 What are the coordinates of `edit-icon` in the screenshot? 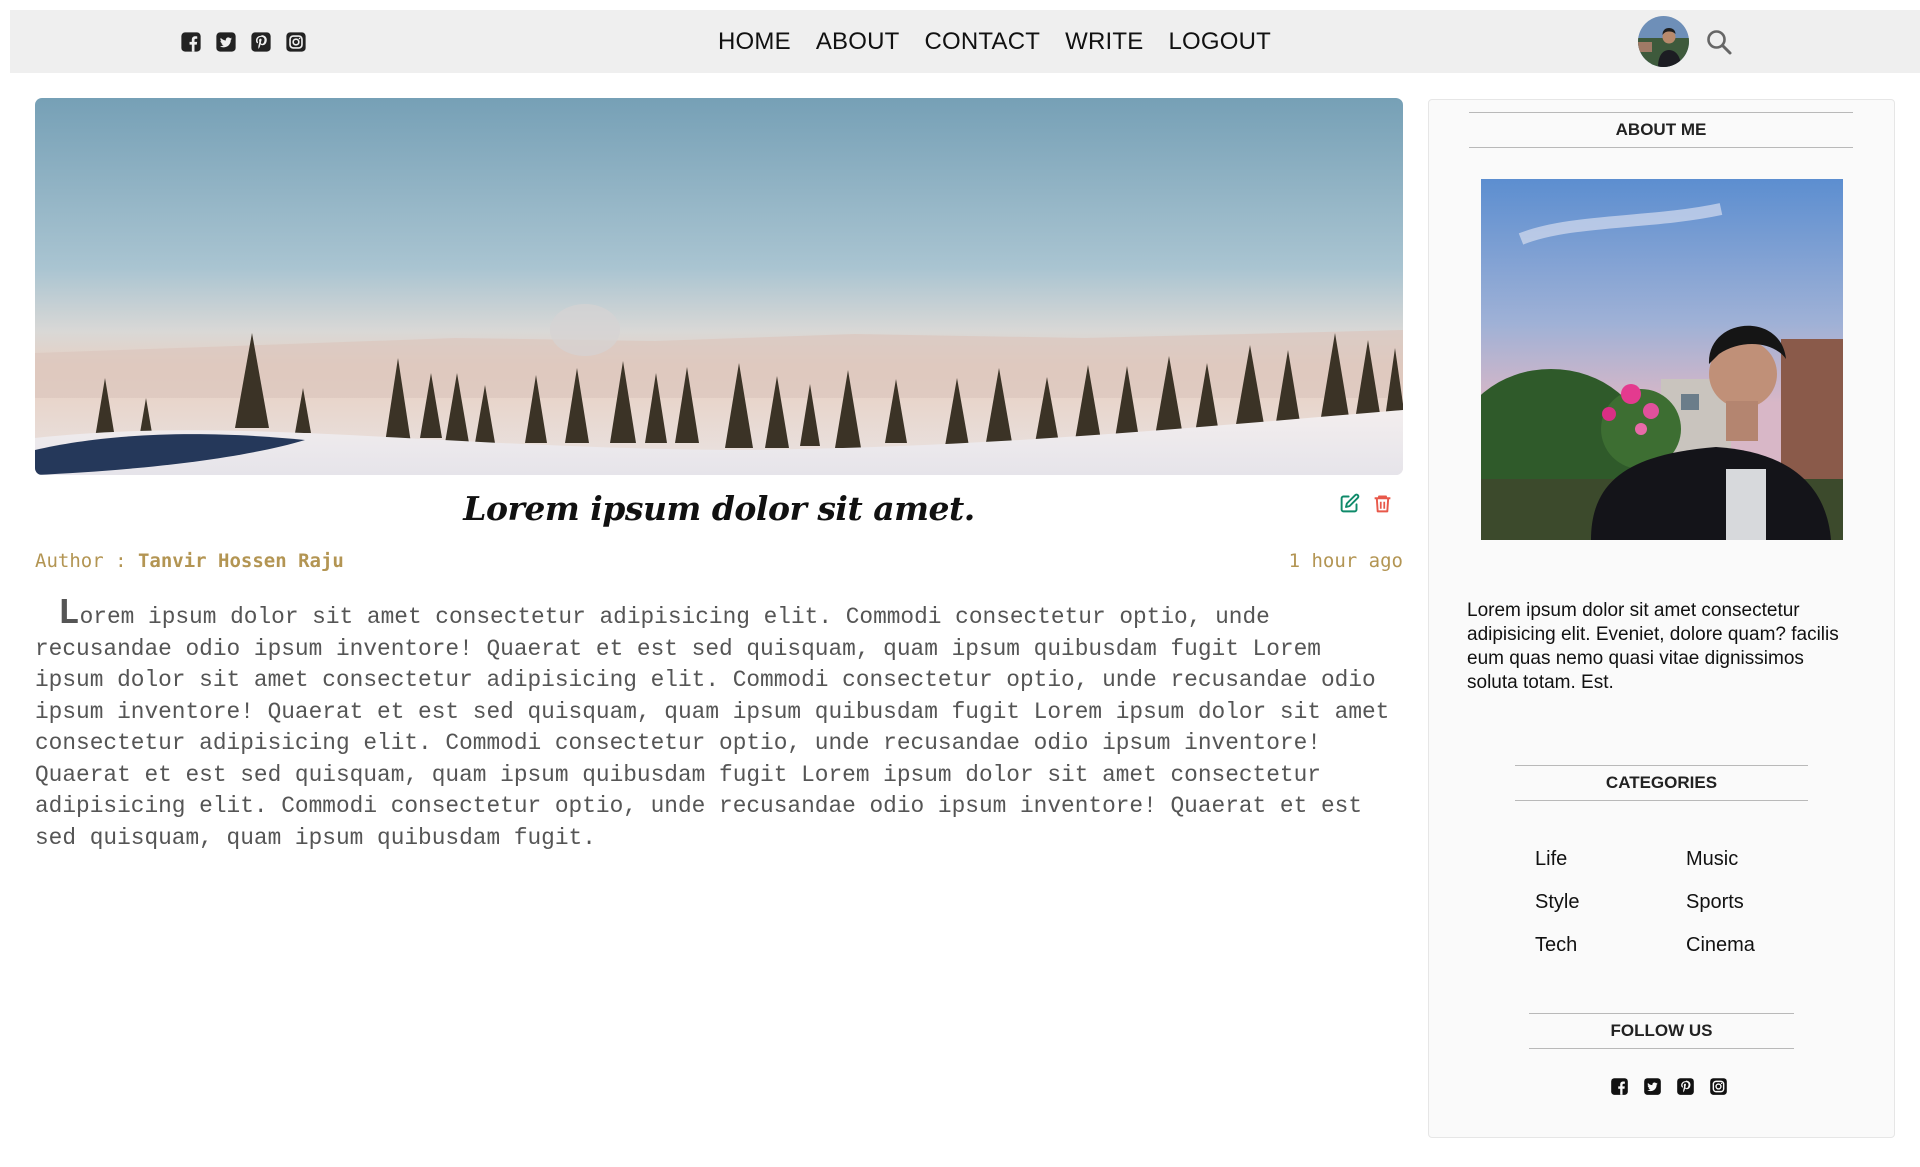 It's located at (1350, 504).